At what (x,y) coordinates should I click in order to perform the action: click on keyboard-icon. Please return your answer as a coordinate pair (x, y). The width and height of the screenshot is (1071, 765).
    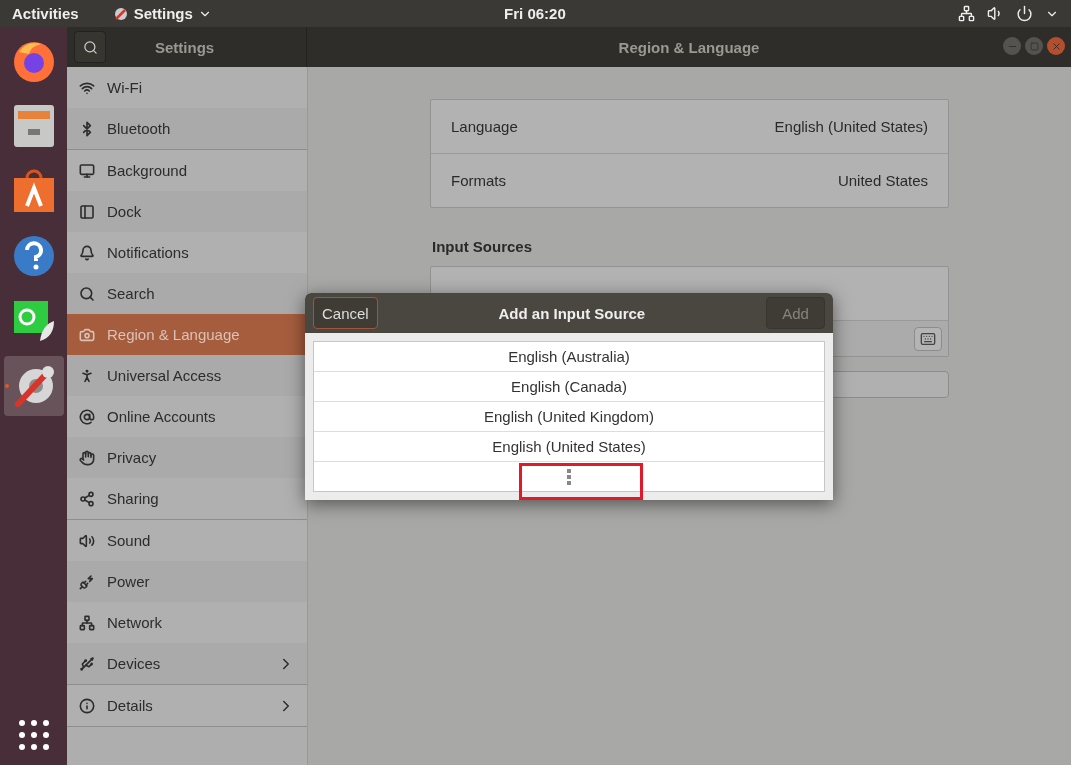
    Looking at the image, I should click on (928, 338).